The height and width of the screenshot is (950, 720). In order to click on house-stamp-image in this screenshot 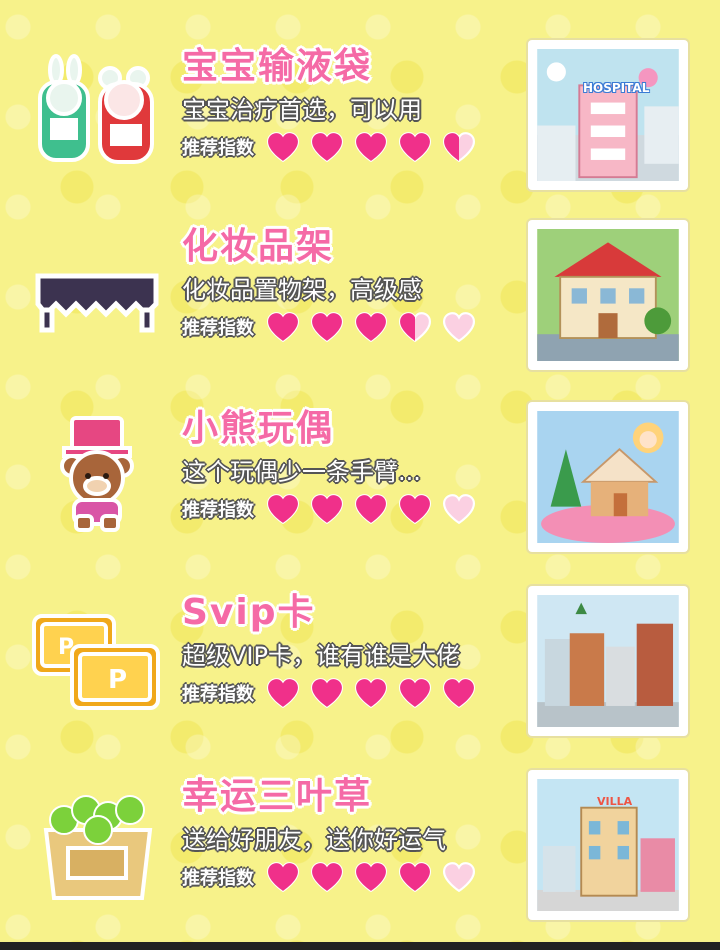, I will do `click(608, 295)`.